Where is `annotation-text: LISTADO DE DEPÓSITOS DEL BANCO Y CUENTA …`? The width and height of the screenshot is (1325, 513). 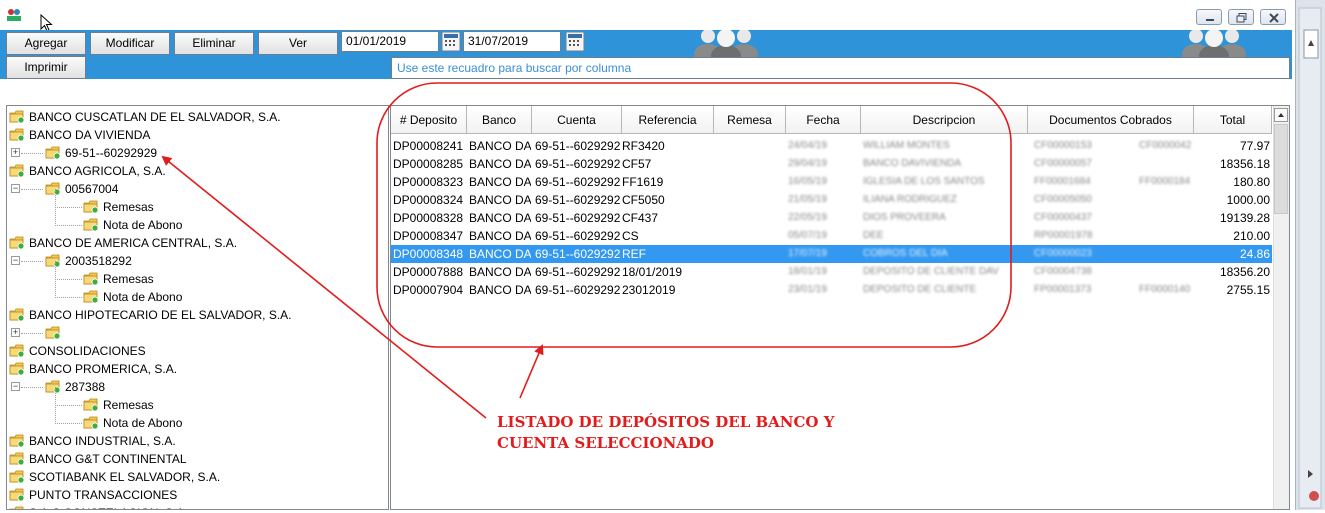 annotation-text: LISTADO DE DEPÓSITOS DEL BANCO Y CUENTA … is located at coordinates (677, 433).